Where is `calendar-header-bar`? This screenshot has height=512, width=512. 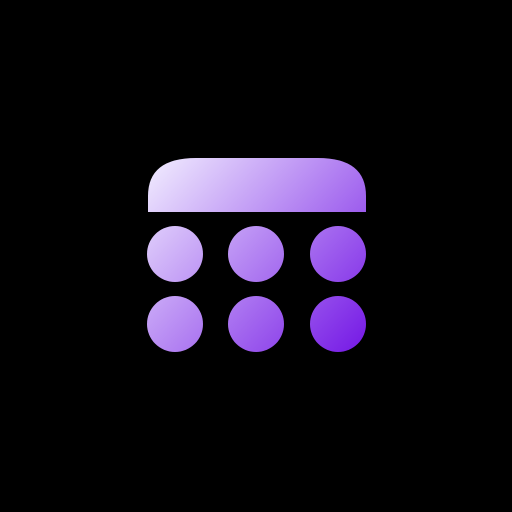
calendar-header-bar is located at coordinates (257, 185).